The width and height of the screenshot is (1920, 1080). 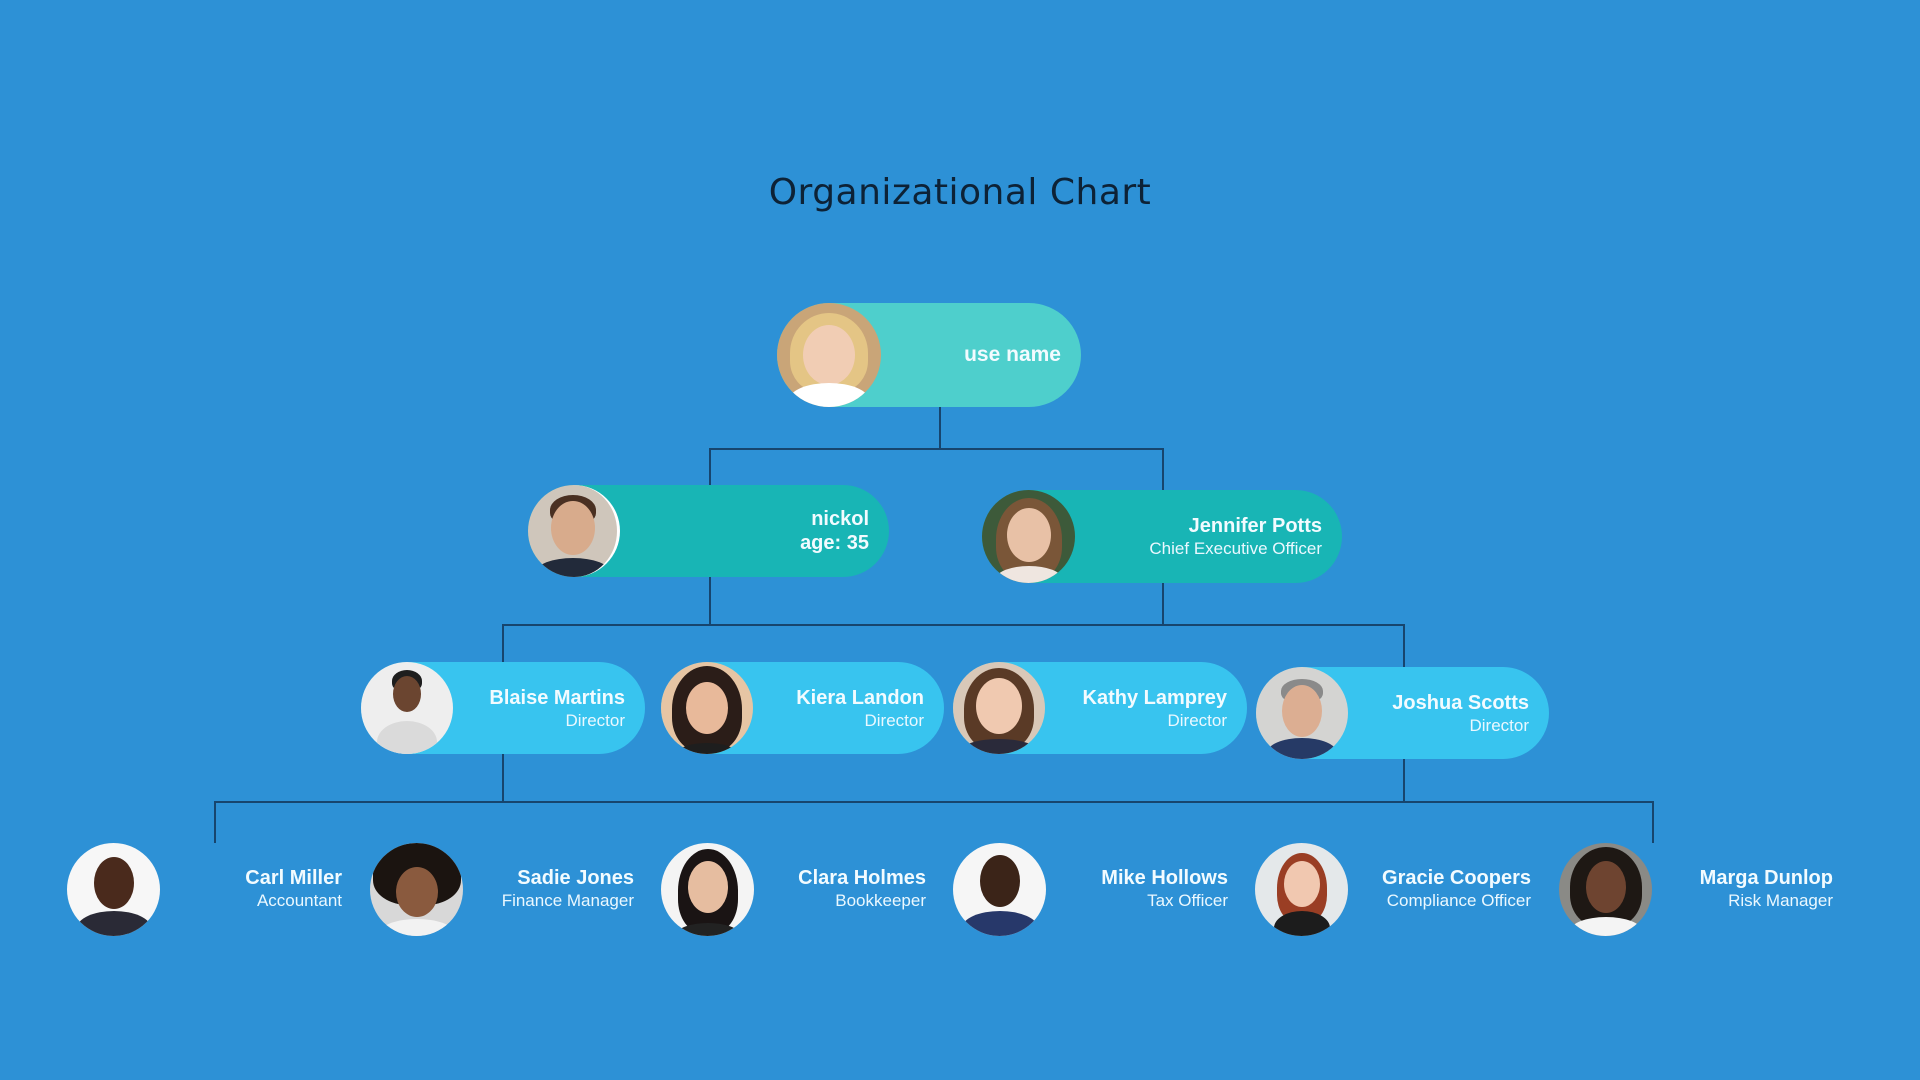 What do you see at coordinates (1162, 536) in the screenshot?
I see `org-node-level2: Jennifer Potts Chief Executive Officer` at bounding box center [1162, 536].